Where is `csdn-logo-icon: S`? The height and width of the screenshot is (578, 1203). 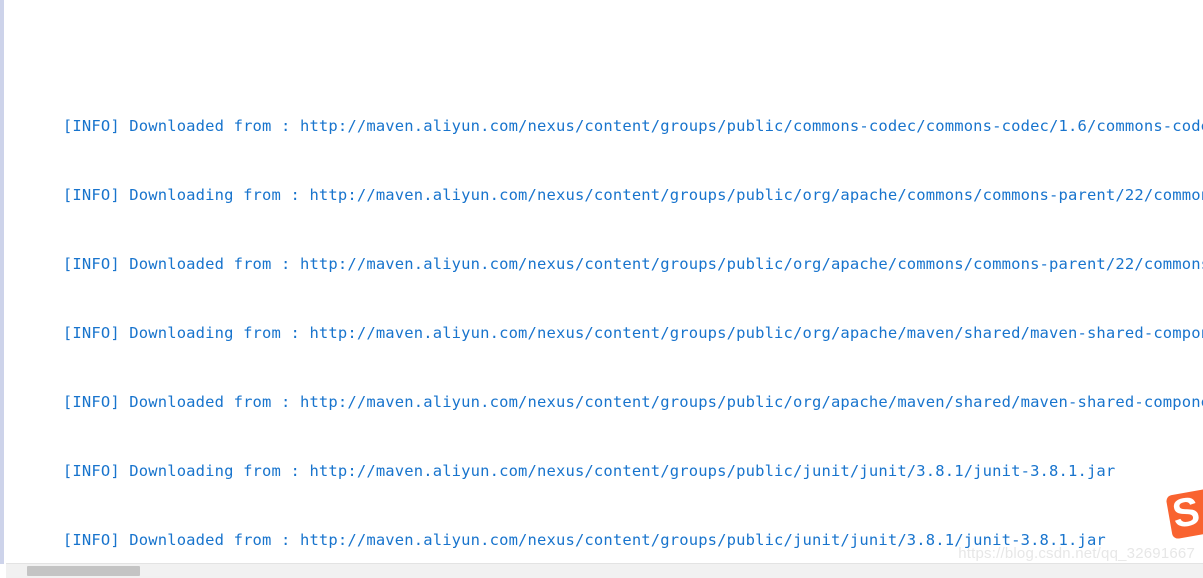 csdn-logo-icon: S is located at coordinates (1184, 514).